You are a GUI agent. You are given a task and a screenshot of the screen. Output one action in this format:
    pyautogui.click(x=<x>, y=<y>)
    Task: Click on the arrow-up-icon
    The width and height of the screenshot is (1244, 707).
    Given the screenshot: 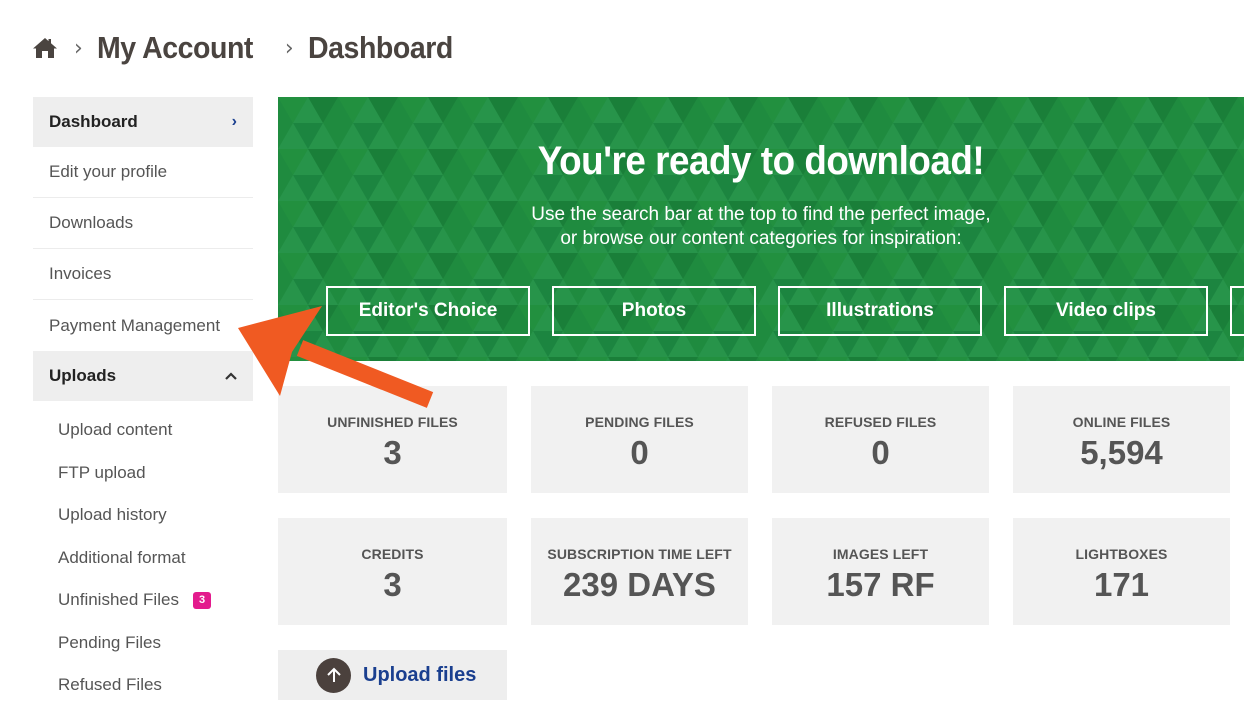 What is the action you would take?
    pyautogui.click(x=333, y=675)
    